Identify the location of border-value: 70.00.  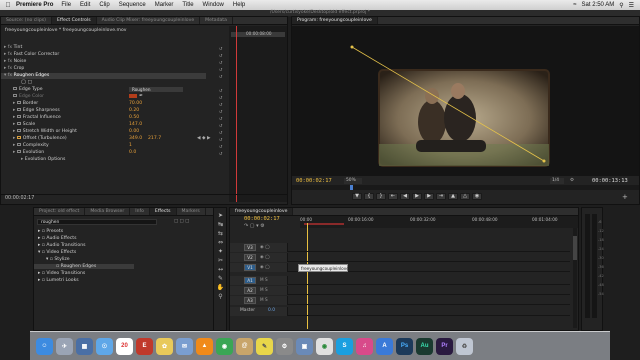
(135, 104).